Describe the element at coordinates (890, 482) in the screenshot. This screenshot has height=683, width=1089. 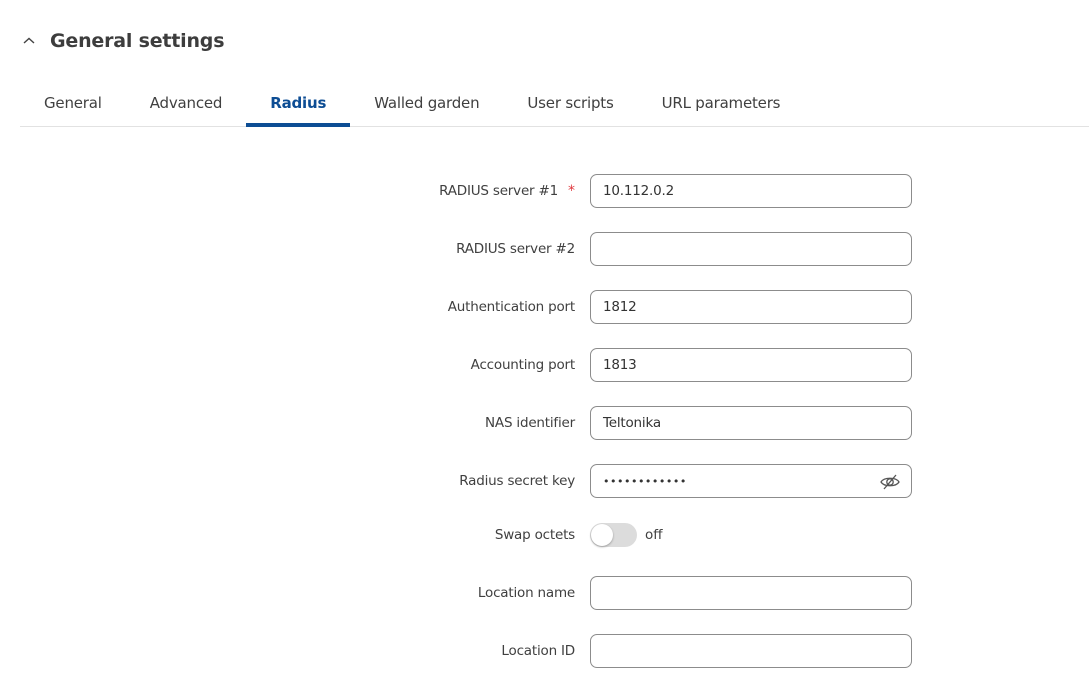
I see `eye-slash-icon` at that location.